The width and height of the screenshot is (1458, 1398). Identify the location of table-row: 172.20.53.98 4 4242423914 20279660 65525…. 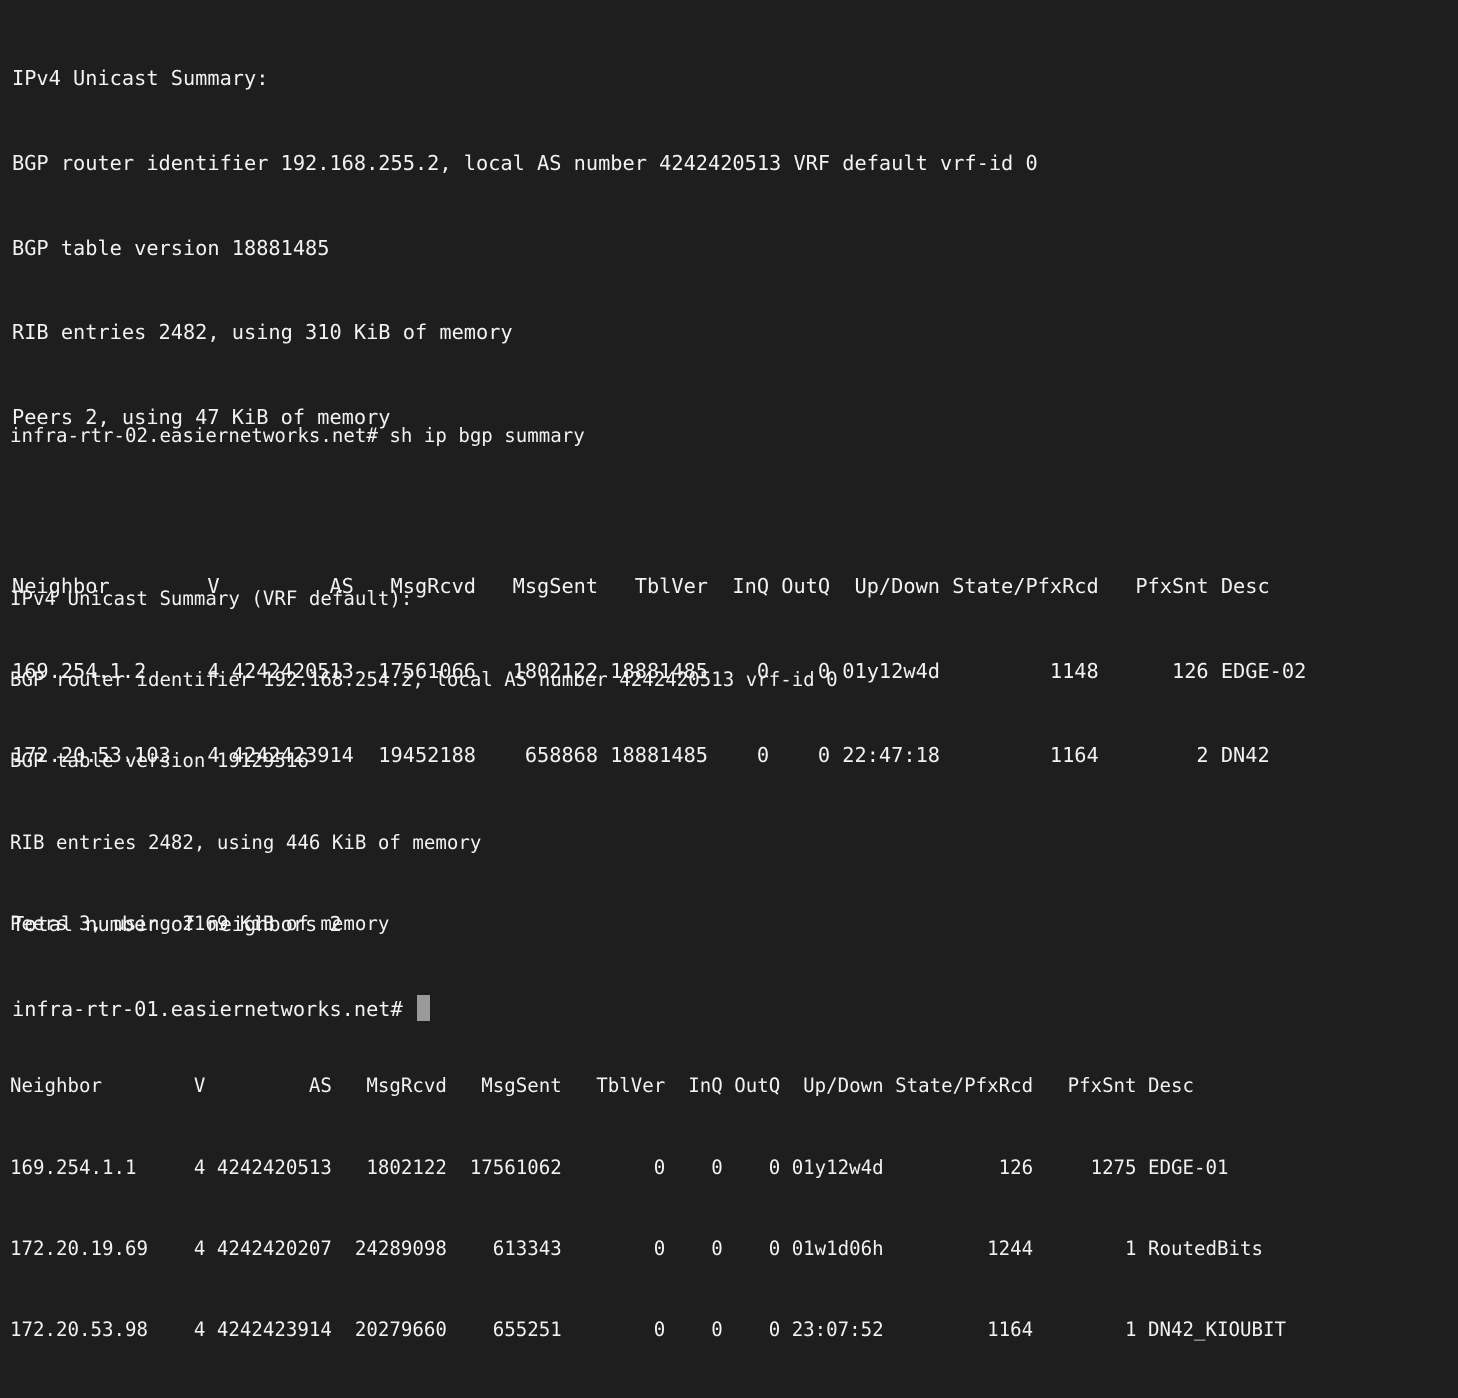
(648, 1330).